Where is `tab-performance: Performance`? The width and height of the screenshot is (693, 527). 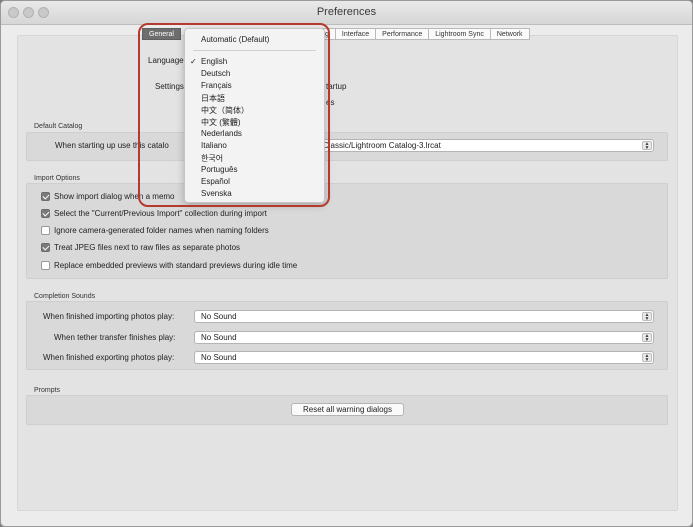 tab-performance: Performance is located at coordinates (403, 34).